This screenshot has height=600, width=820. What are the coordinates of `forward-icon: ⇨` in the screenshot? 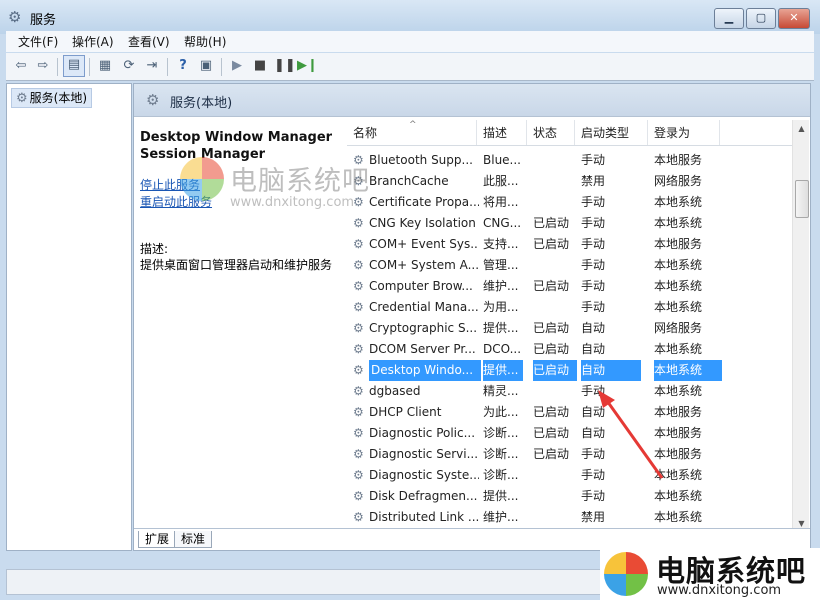 It's located at (43, 66).